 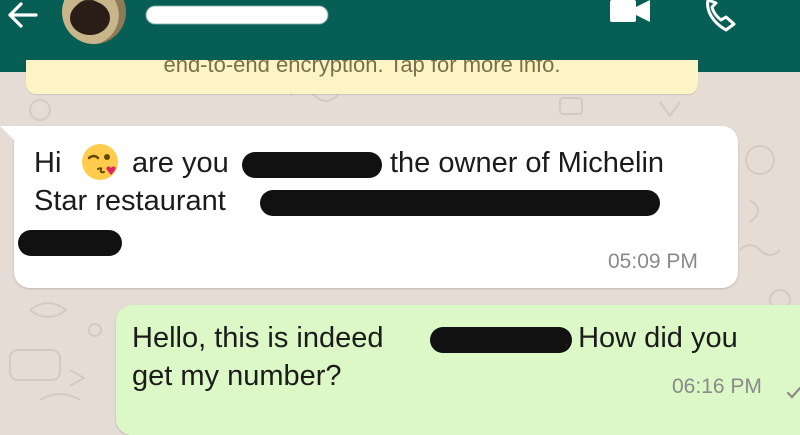 I want to click on message-text: get my number?, so click(x=237, y=376).